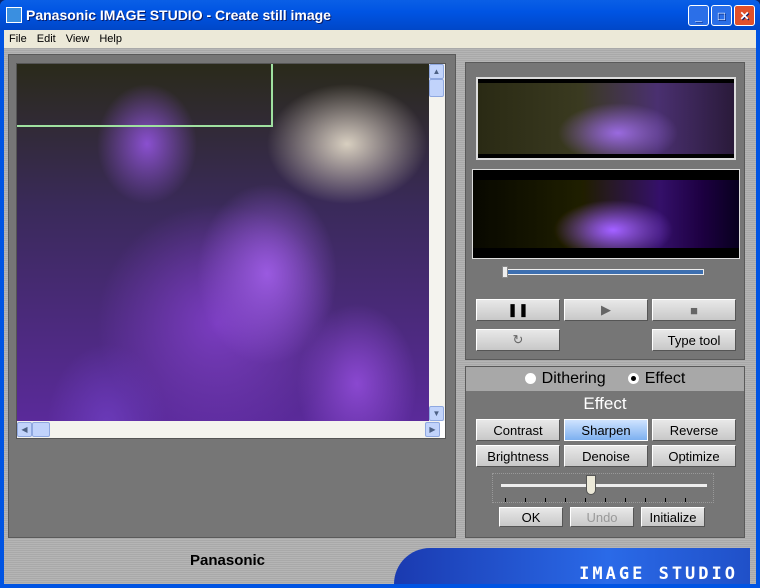  I want to click on ok-button: OK, so click(531, 517).